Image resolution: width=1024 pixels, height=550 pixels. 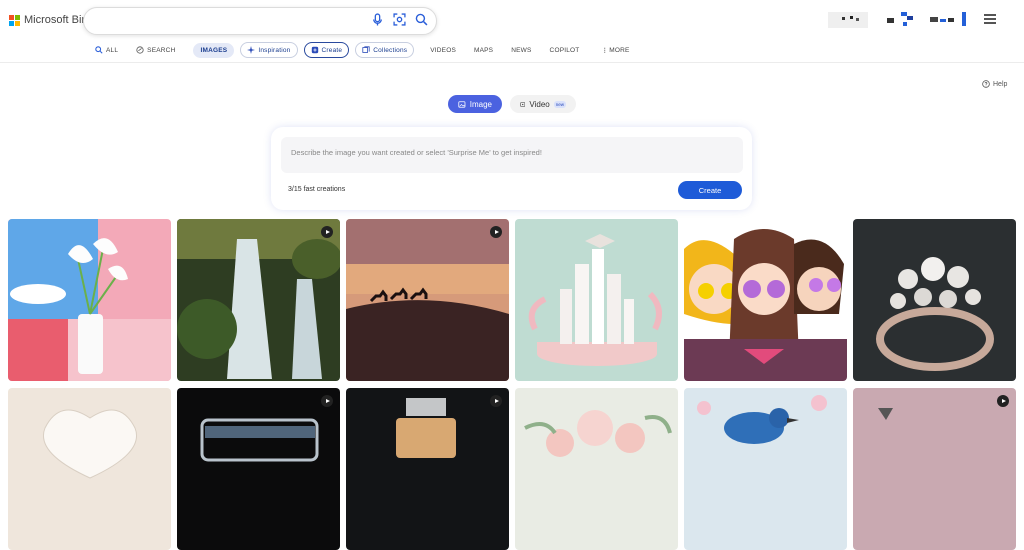 I want to click on nav-news: NEWS, so click(x=521, y=50).